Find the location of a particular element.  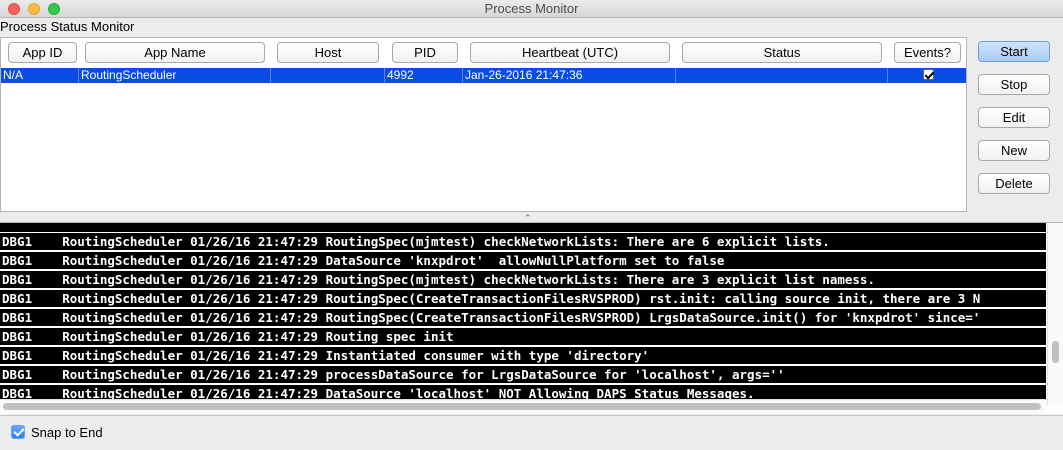

cell-app-name: RoutingScheduler is located at coordinates (174, 75).